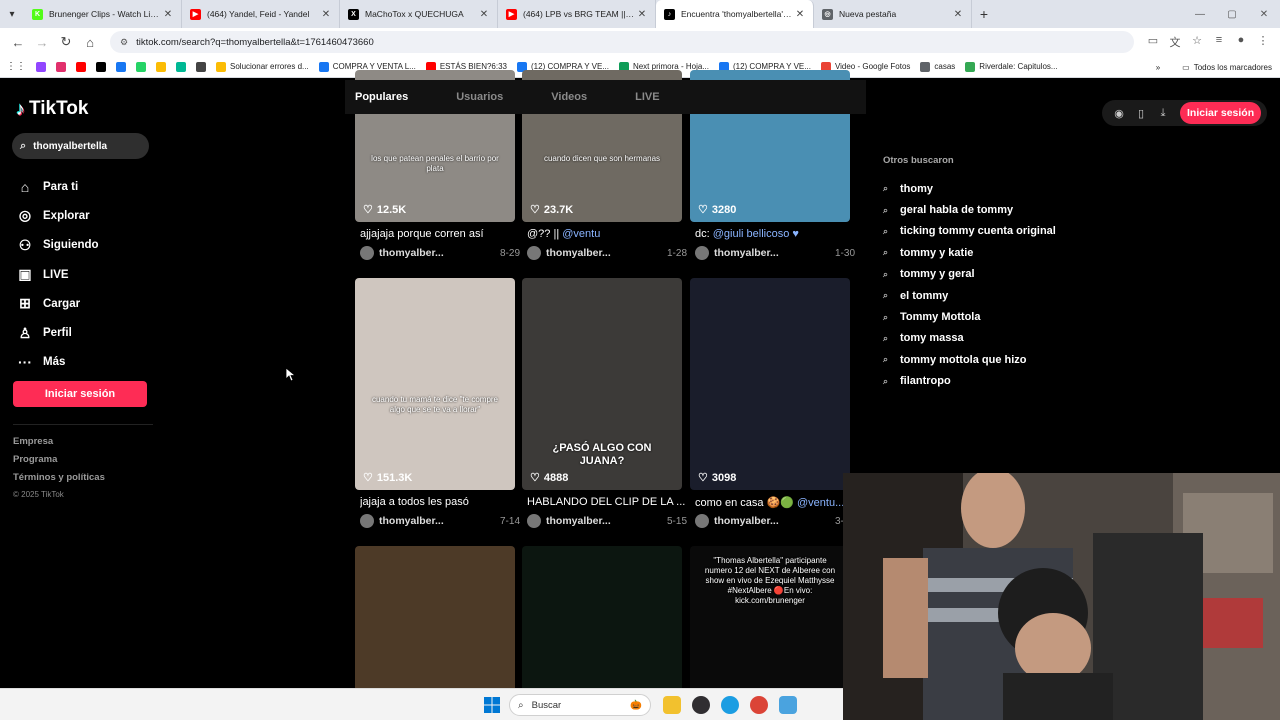 The image size is (1280, 720). I want to click on tab-videos: Videos, so click(569, 97).